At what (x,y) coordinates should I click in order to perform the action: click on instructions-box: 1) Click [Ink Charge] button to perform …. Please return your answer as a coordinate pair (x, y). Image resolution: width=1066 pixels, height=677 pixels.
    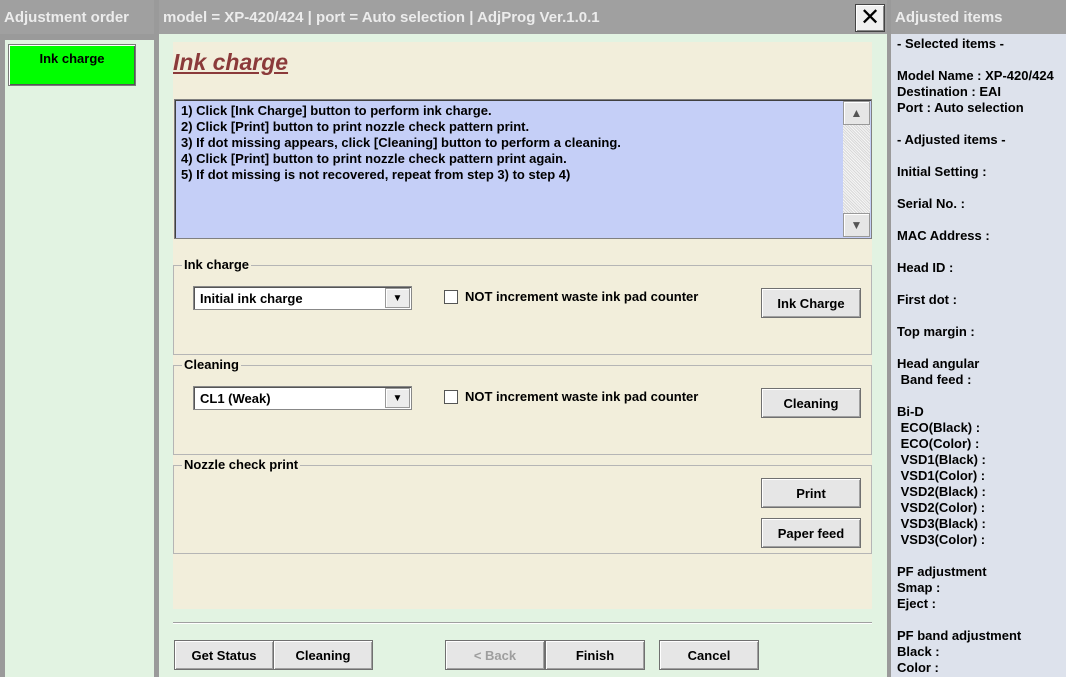
    Looking at the image, I should click on (523, 169).